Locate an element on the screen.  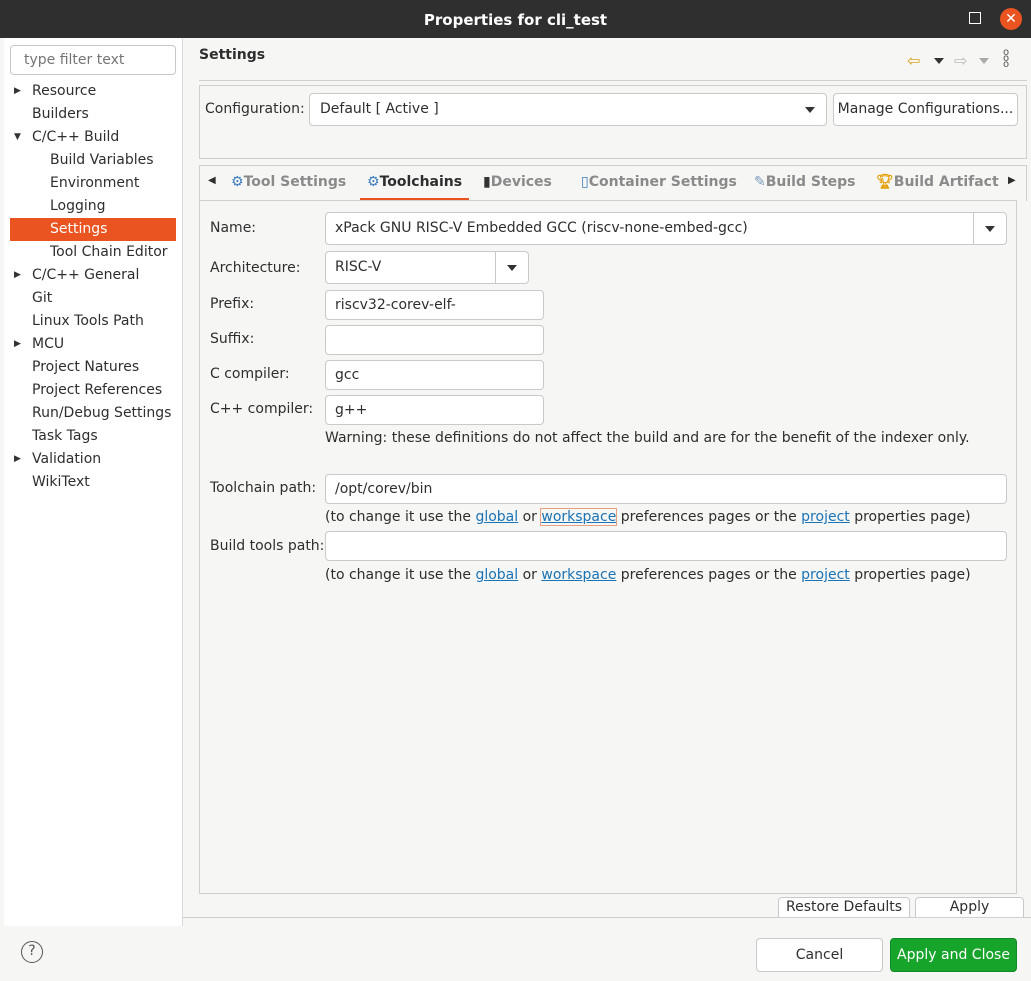
sidebar-item-run-debug-settings: Run/Debug Settings is located at coordinates (91, 413).